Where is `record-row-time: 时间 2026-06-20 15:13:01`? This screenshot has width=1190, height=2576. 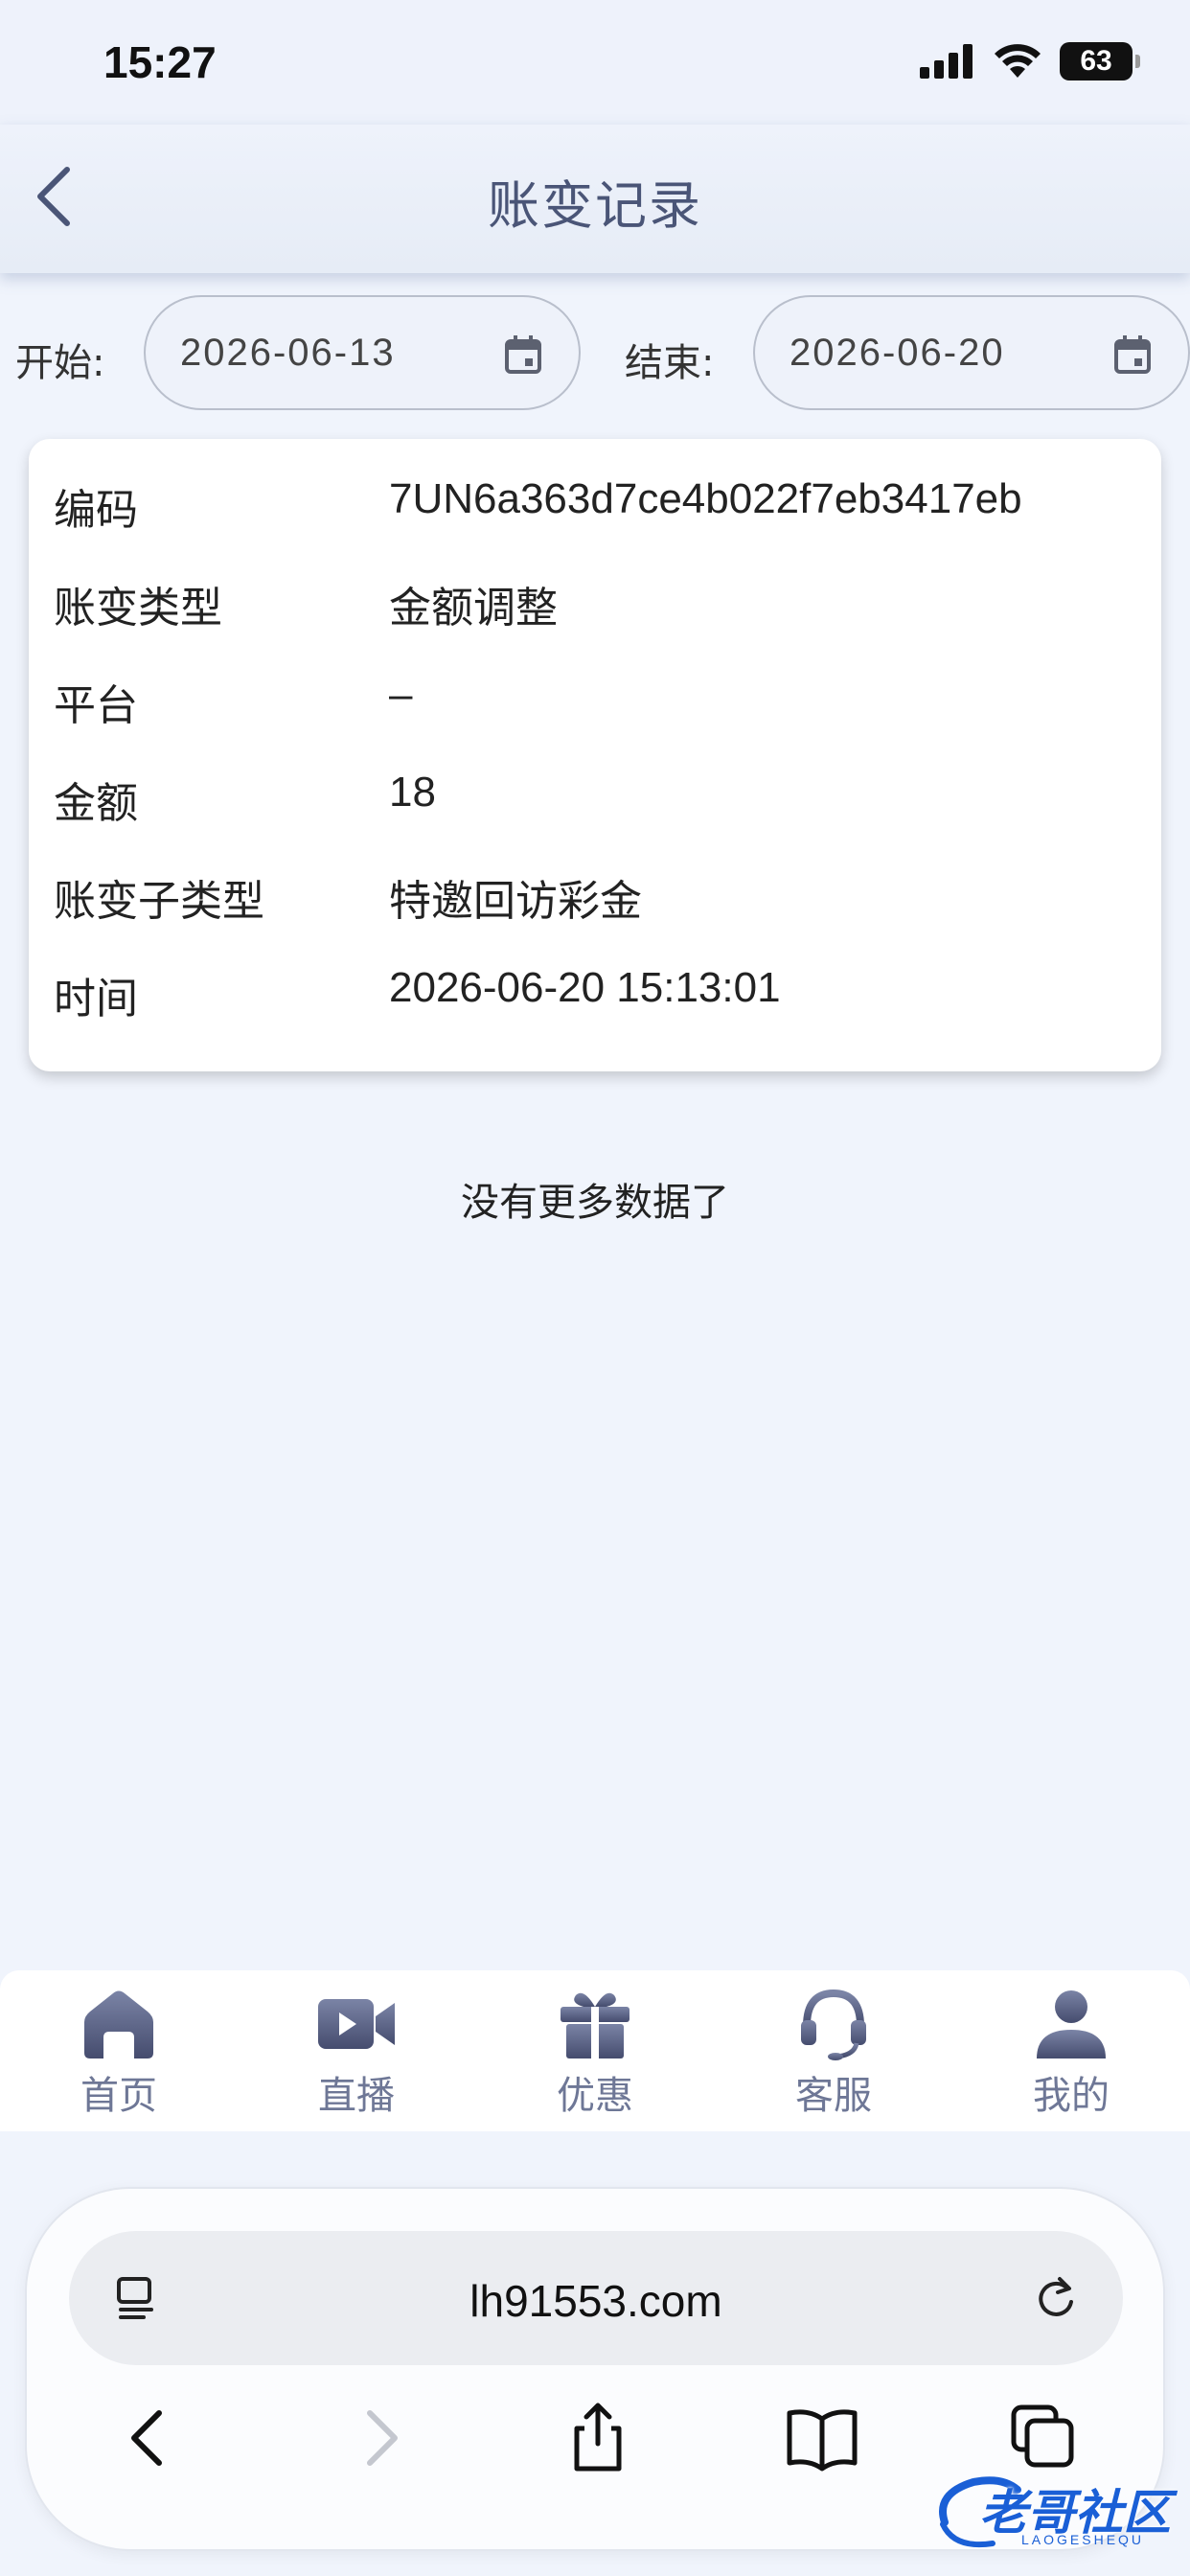 record-row-time: 时间 2026-06-20 15:13:01 is located at coordinates (595, 986).